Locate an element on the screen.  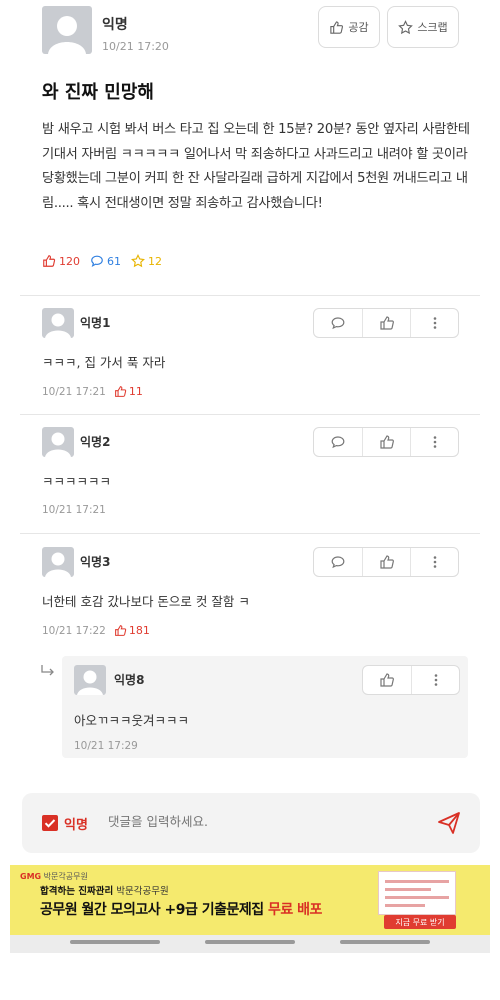
comment-meta: 10/21 17:21 is located at coordinates (74, 510).